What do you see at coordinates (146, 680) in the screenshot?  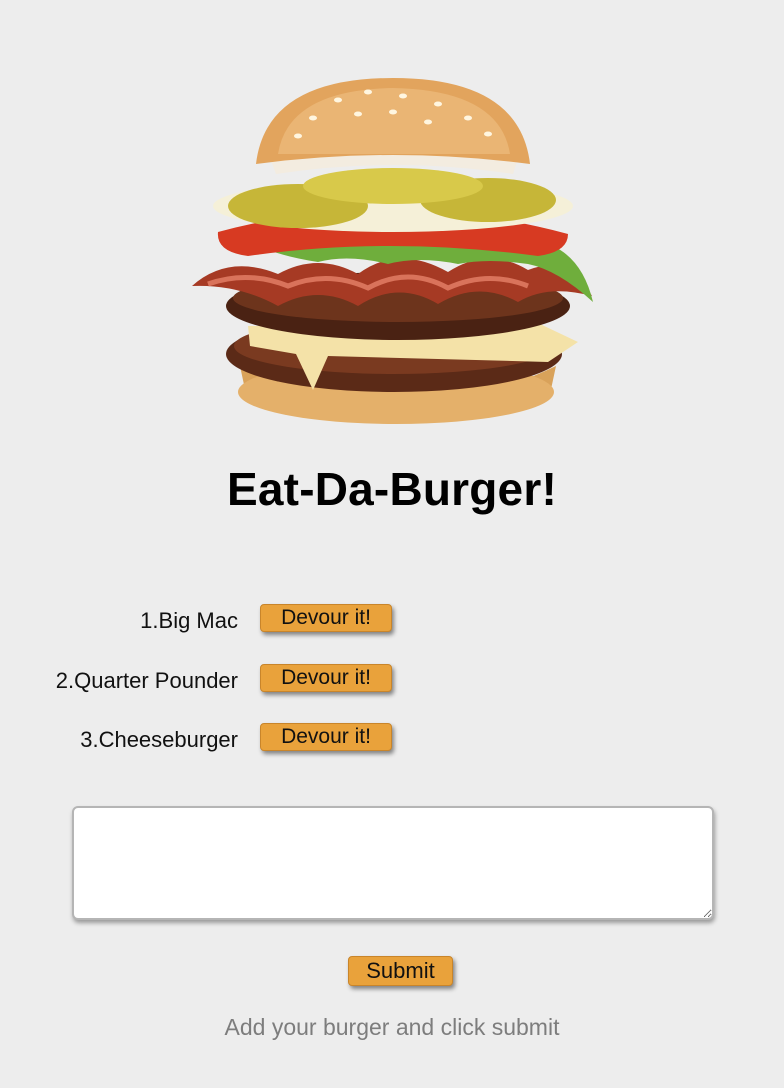 I see `burger-name: 2.Quarter Pounder` at bounding box center [146, 680].